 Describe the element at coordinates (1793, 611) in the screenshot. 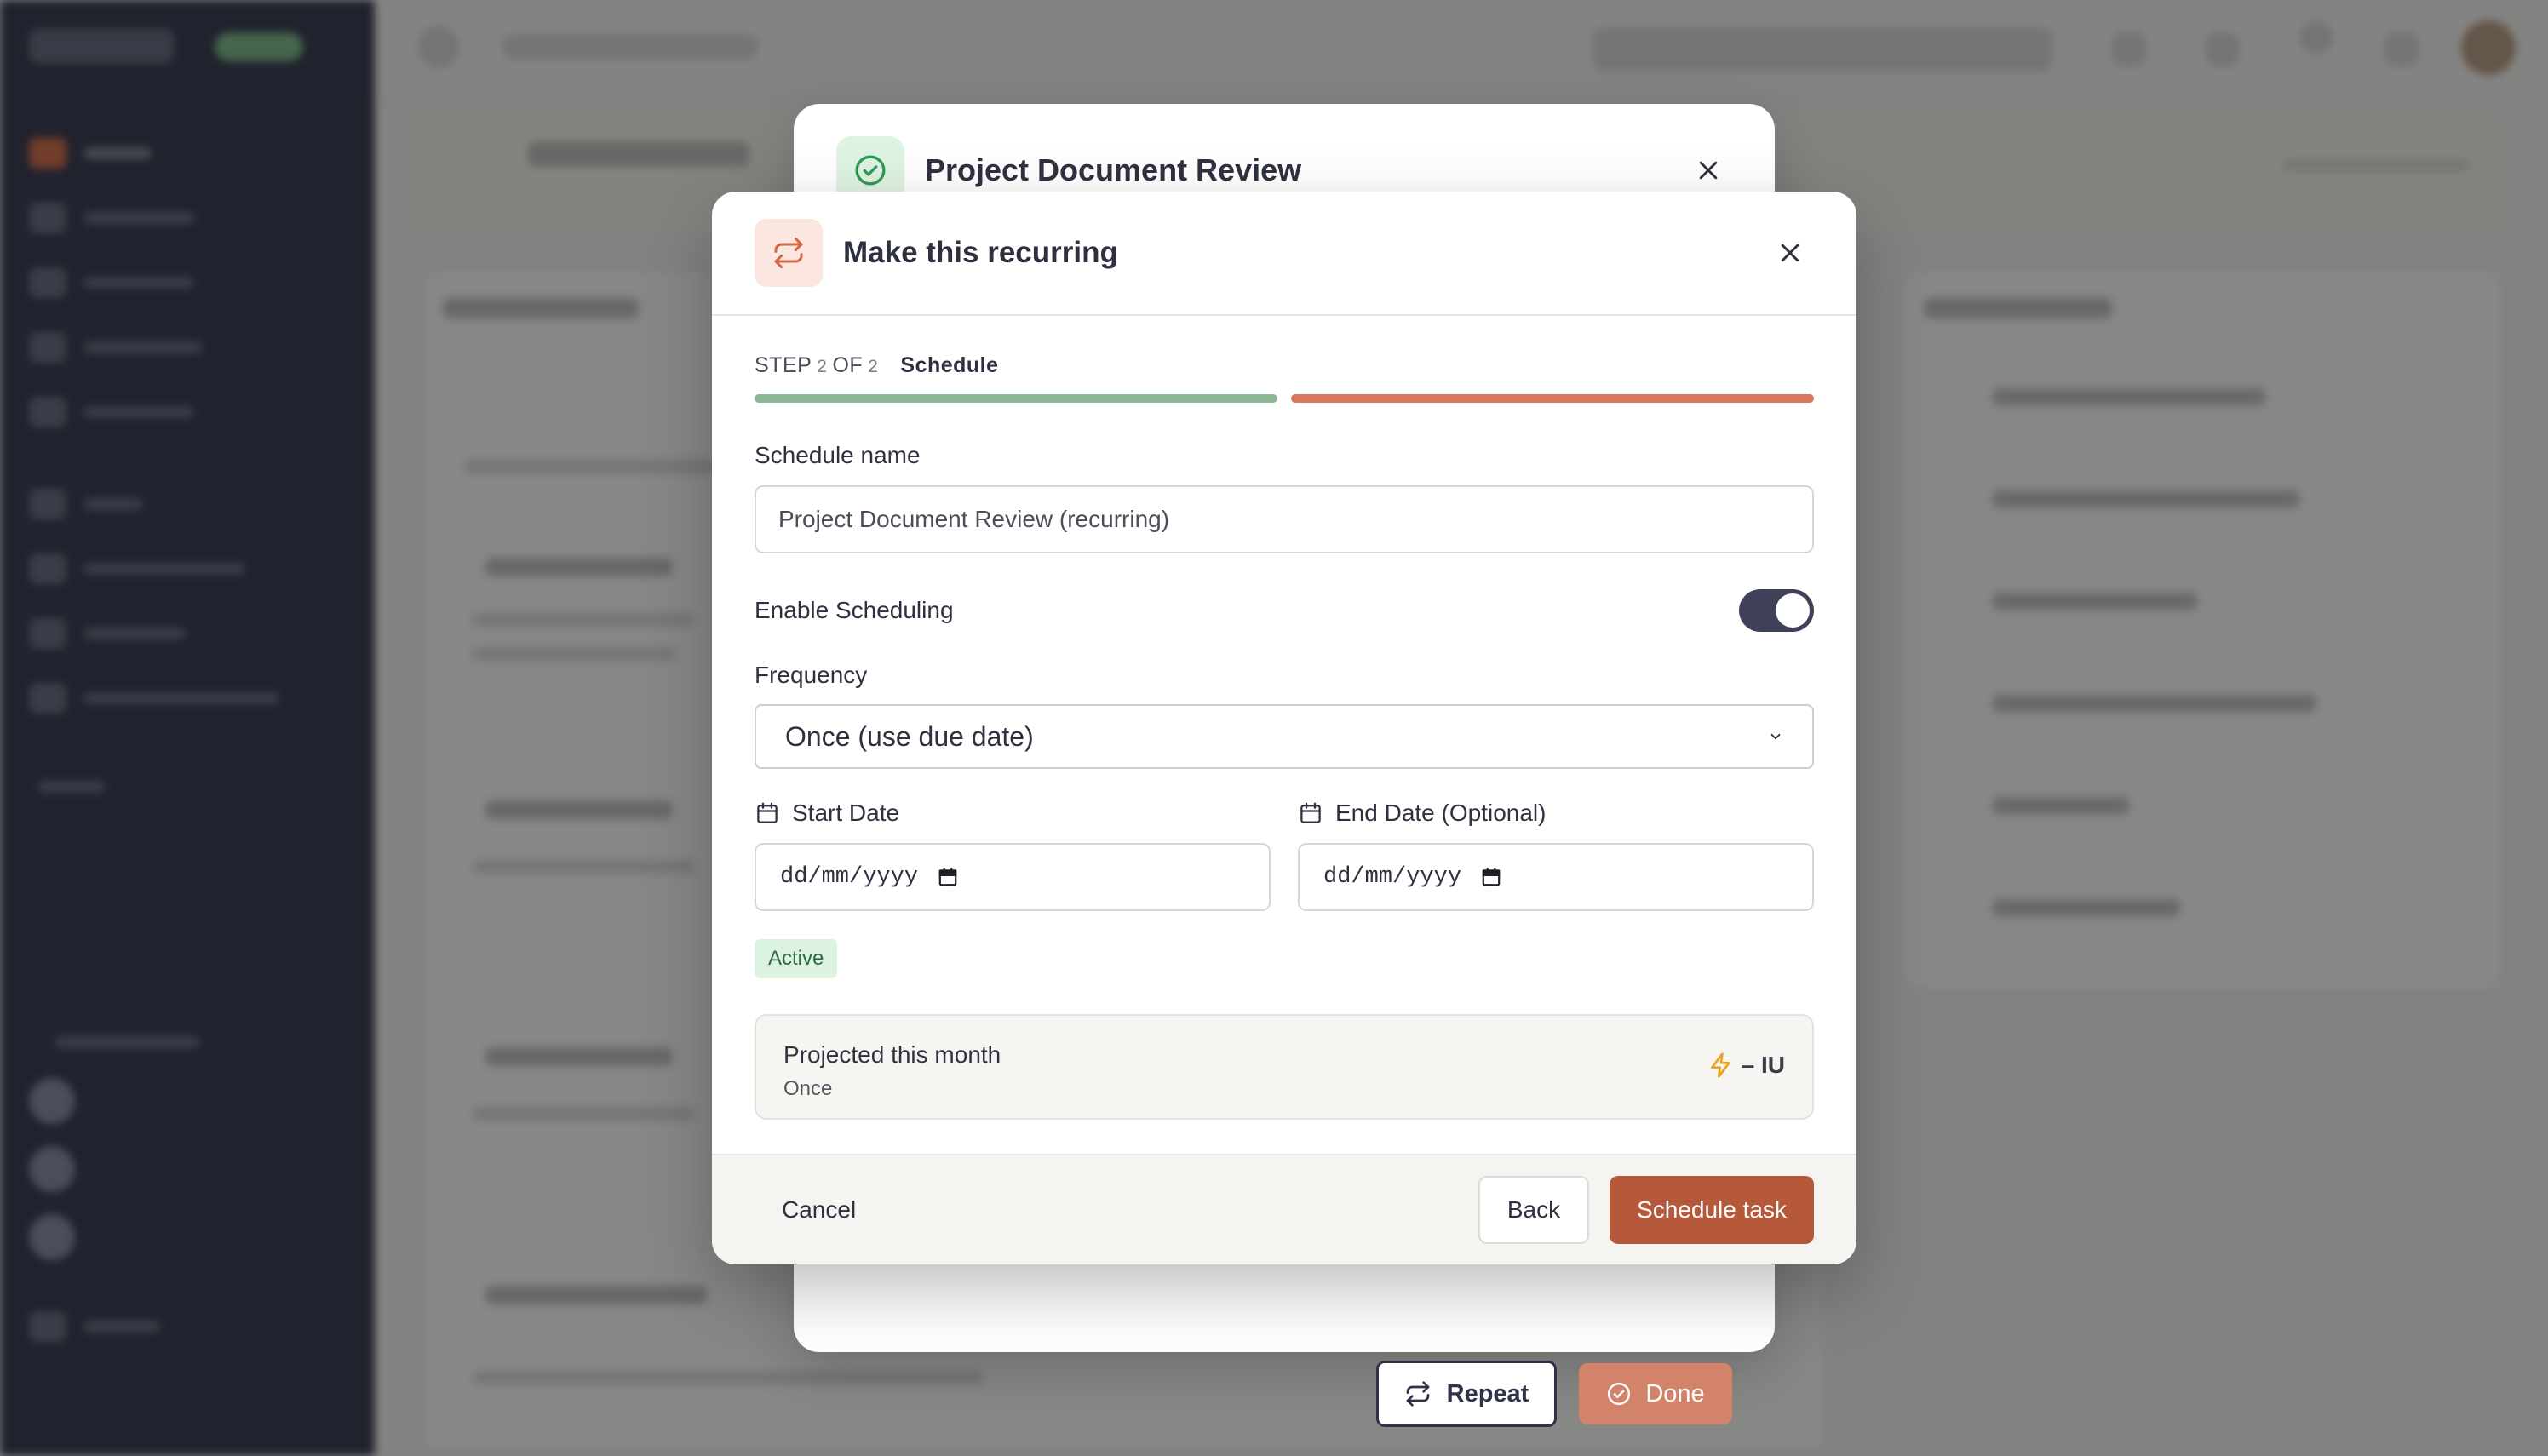

I see `toggle-knob` at that location.